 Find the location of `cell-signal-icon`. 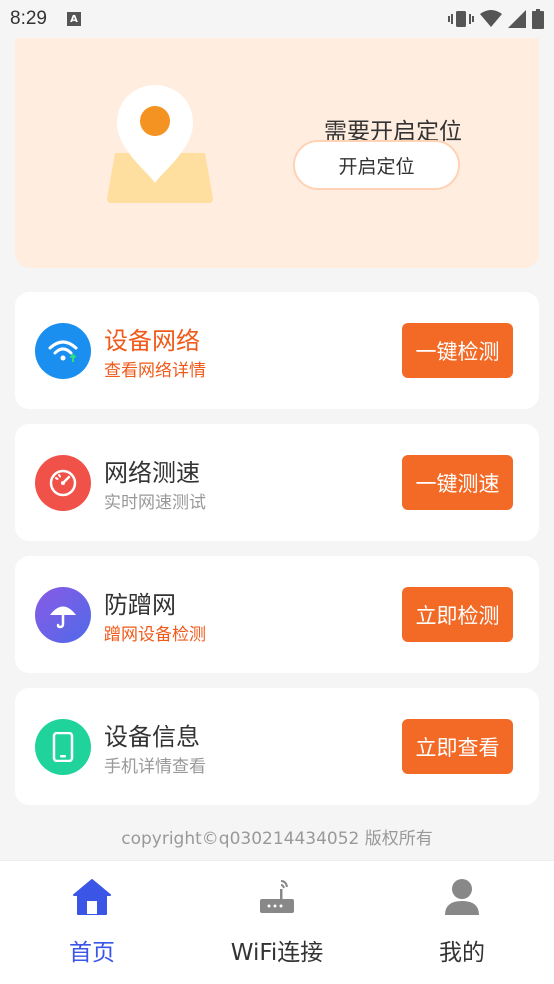

cell-signal-icon is located at coordinates (517, 19).